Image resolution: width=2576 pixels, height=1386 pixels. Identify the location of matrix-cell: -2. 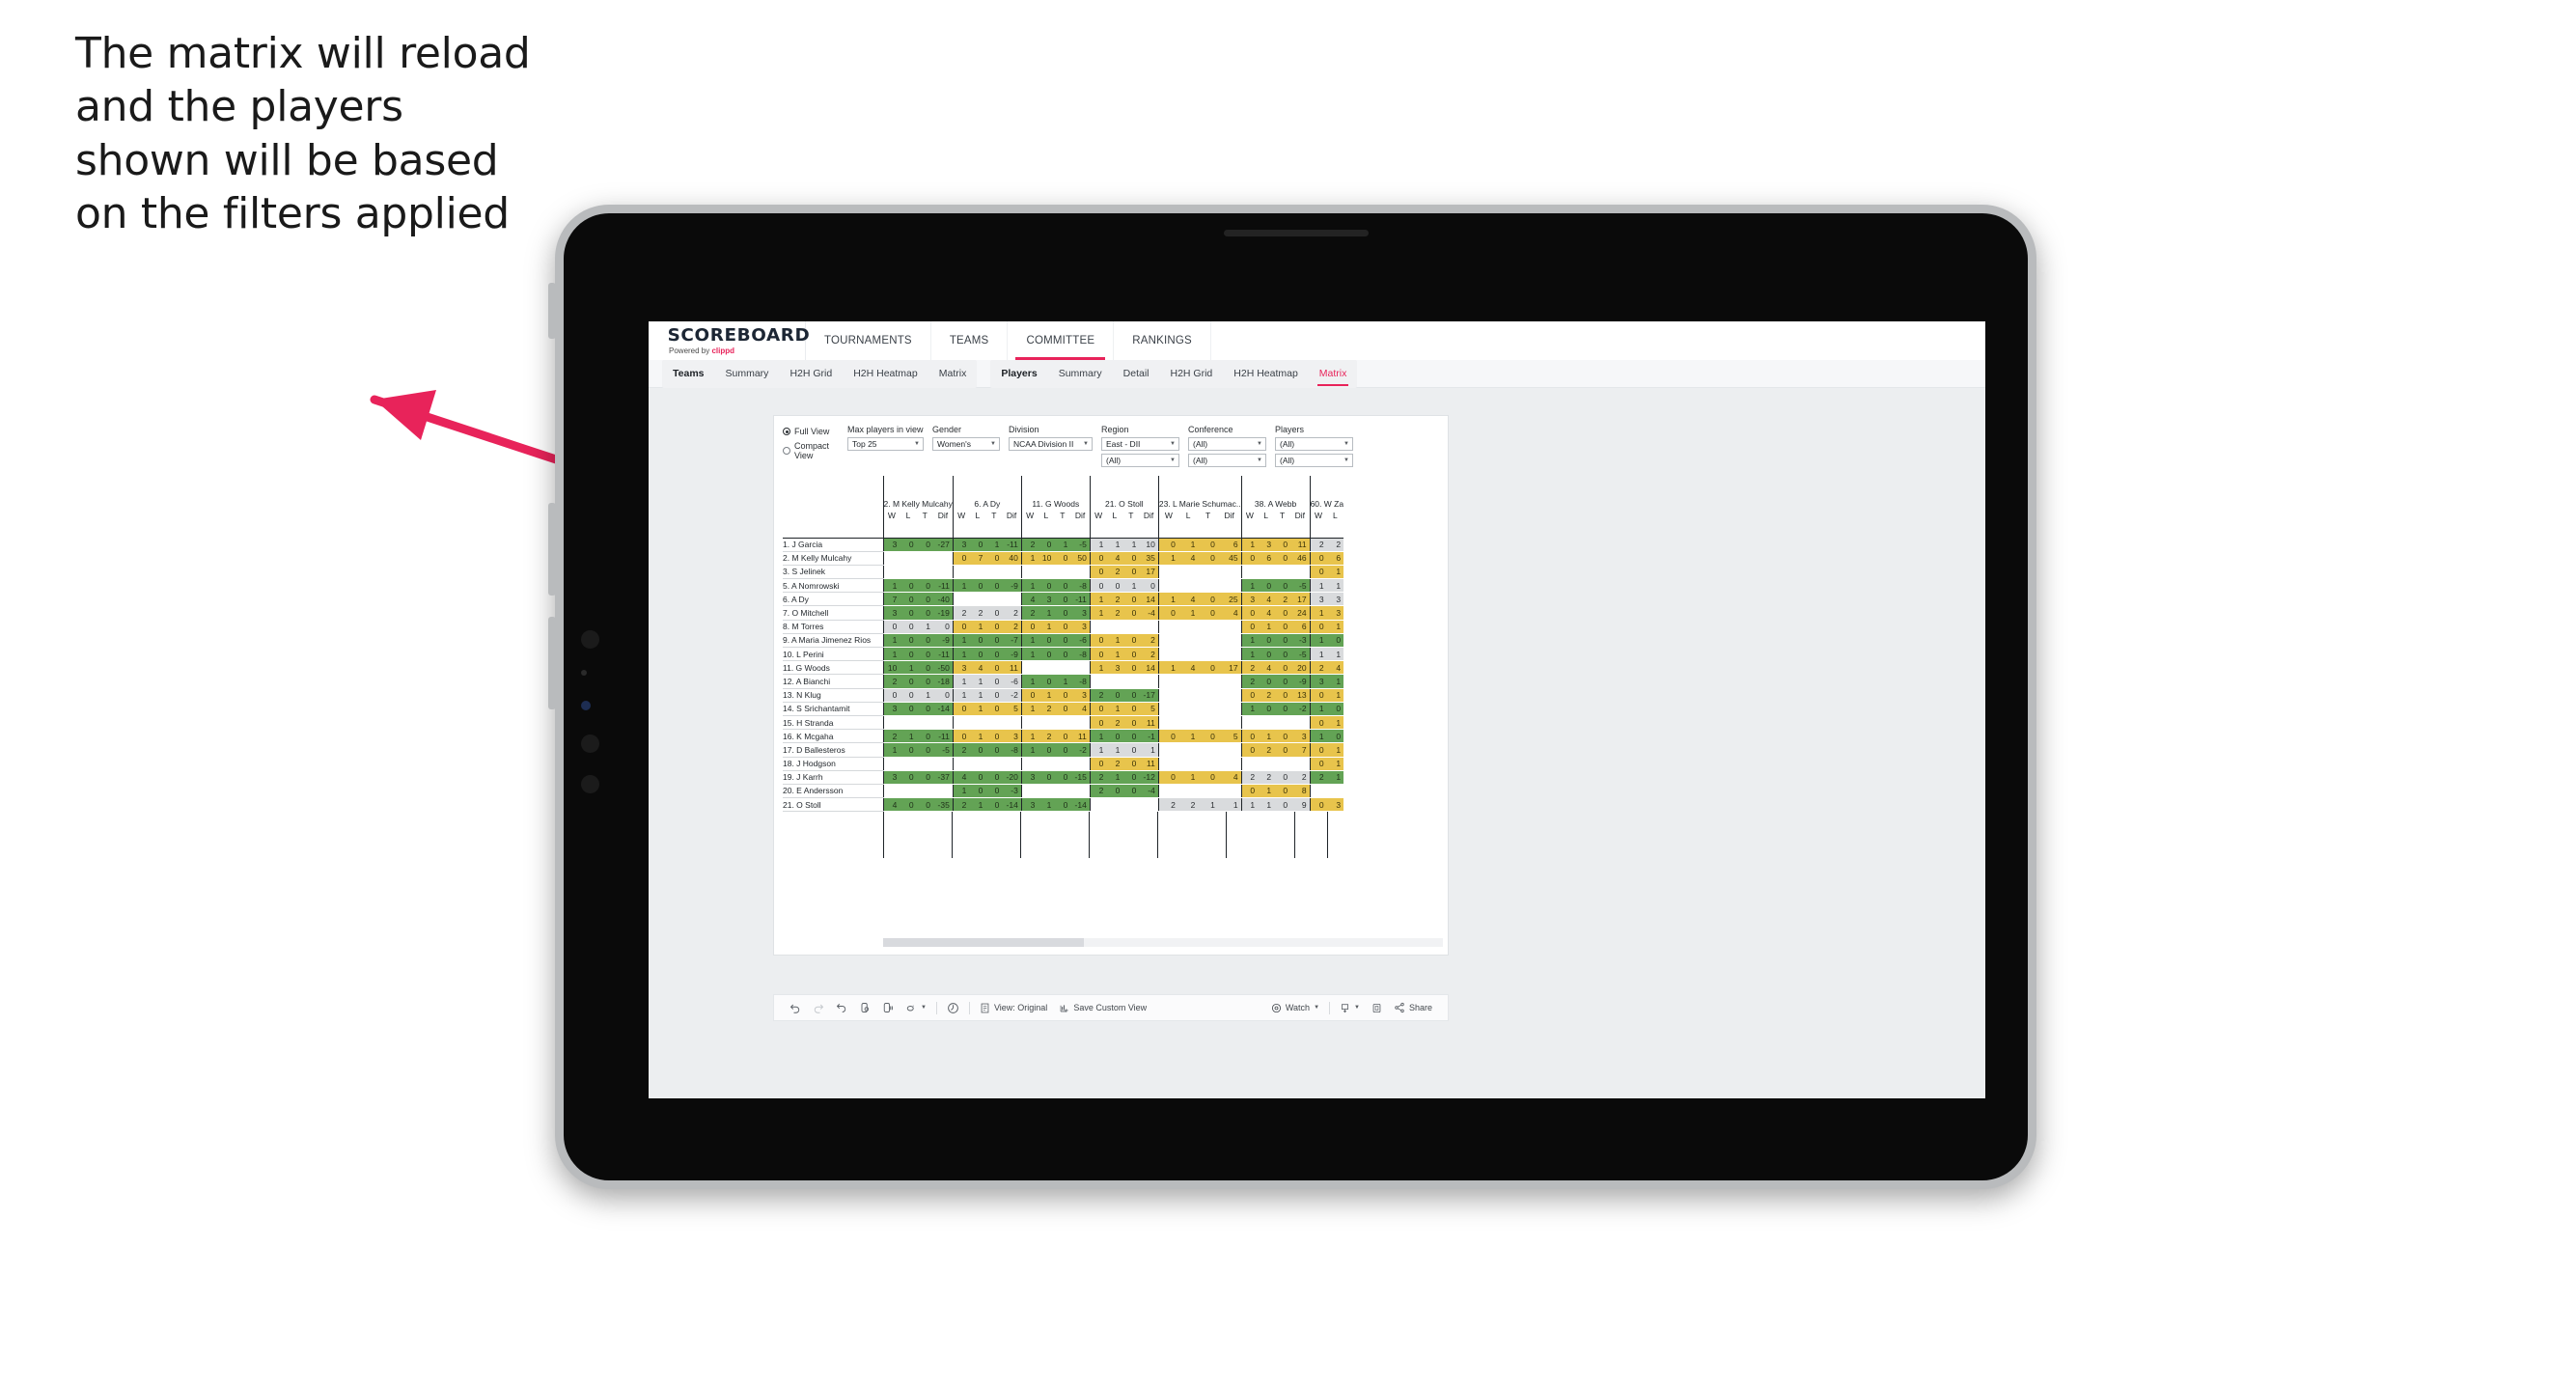
(1300, 709).